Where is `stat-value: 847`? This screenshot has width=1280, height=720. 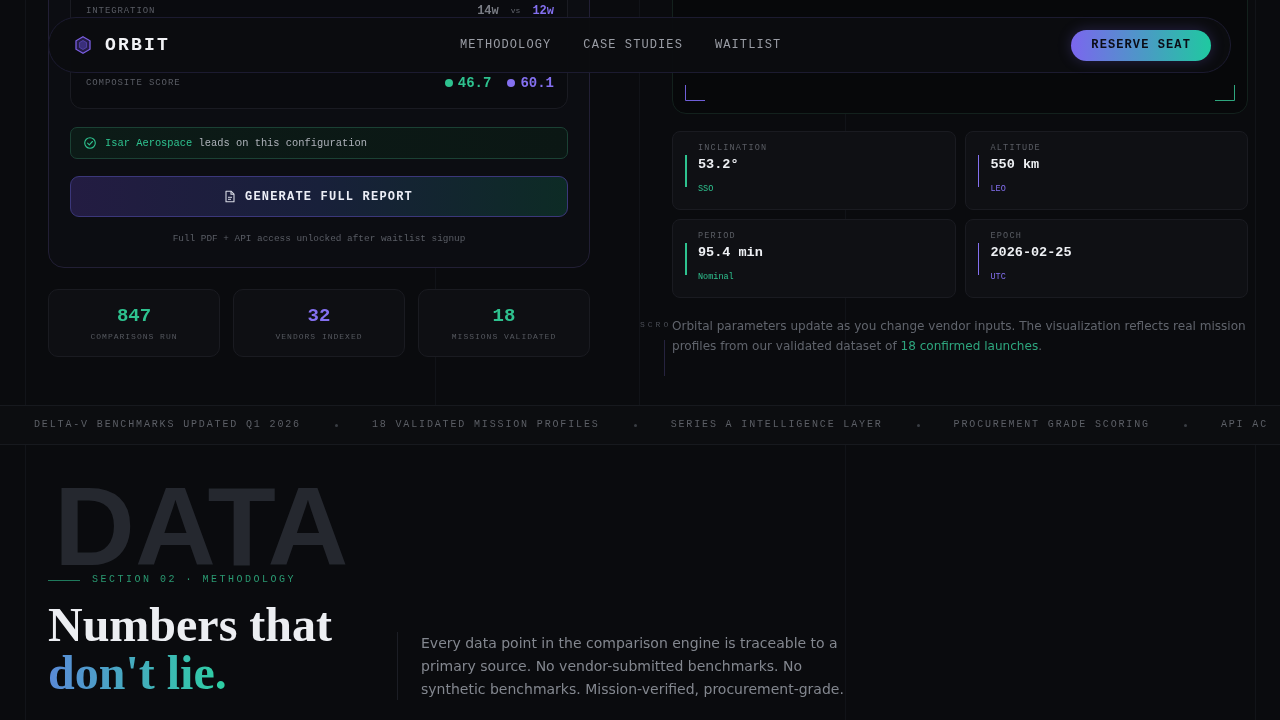 stat-value: 847 is located at coordinates (134, 316).